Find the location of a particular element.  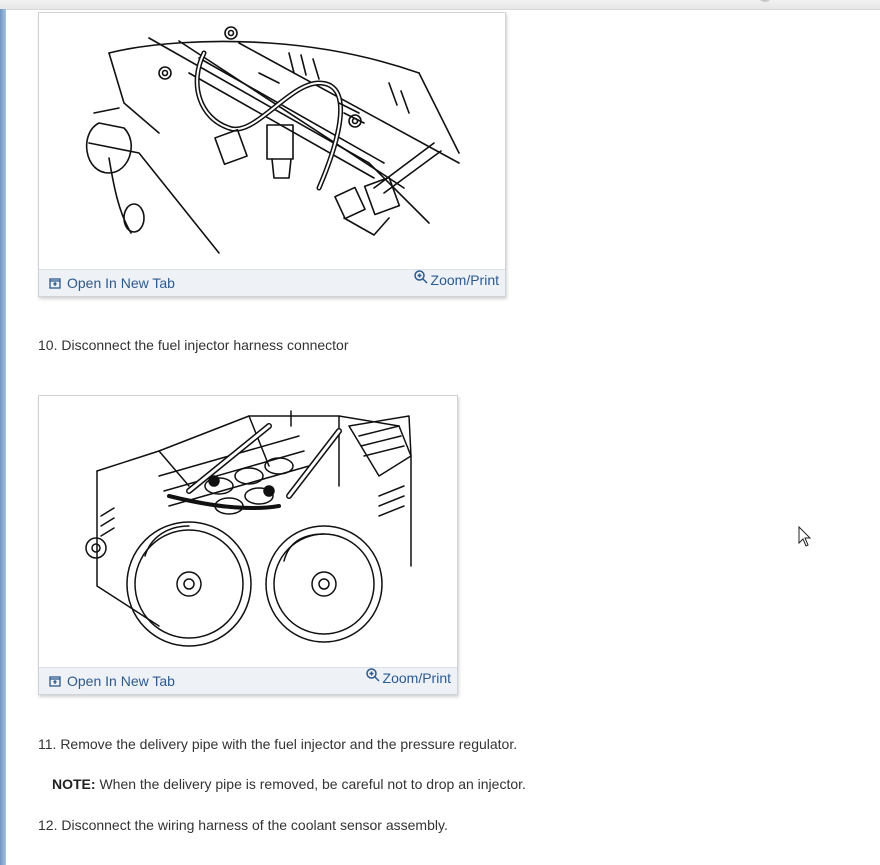

left-scroll-rail is located at coordinates (3, 437).